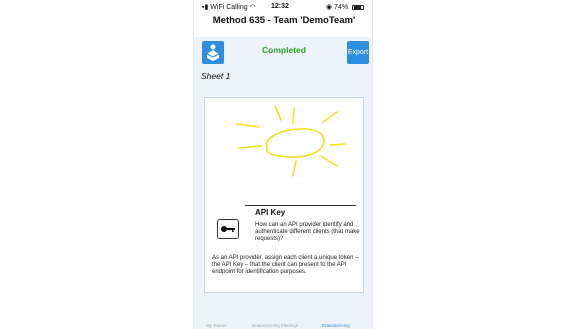  What do you see at coordinates (291, 141) in the screenshot?
I see `sketch-drawing` at bounding box center [291, 141].